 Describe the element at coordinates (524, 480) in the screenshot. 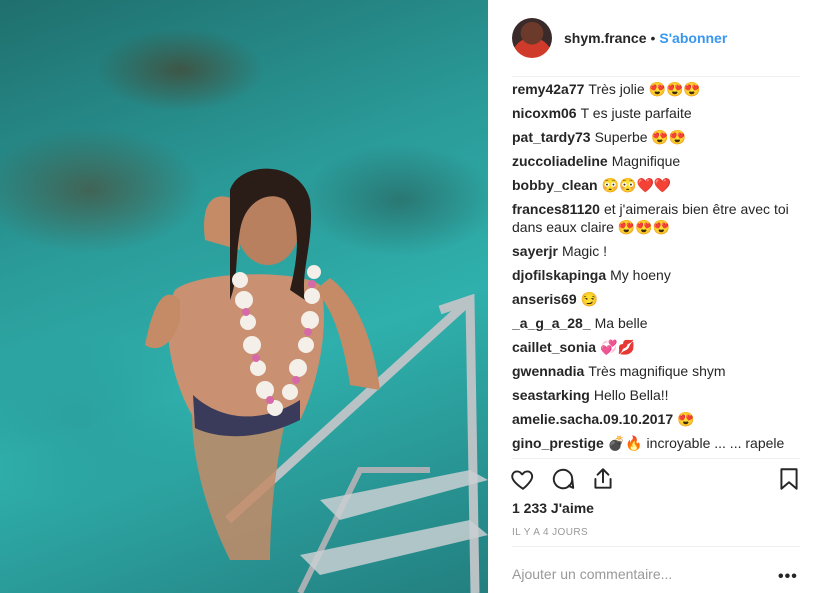

I see `heart-icon` at that location.